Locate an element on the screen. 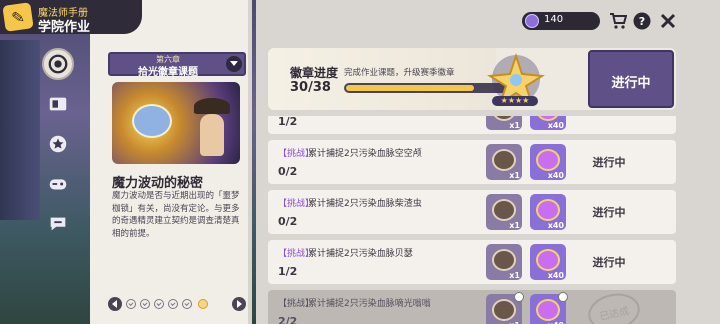 This screenshot has width=720, height=324. side-rail is located at coordinates (58, 140).